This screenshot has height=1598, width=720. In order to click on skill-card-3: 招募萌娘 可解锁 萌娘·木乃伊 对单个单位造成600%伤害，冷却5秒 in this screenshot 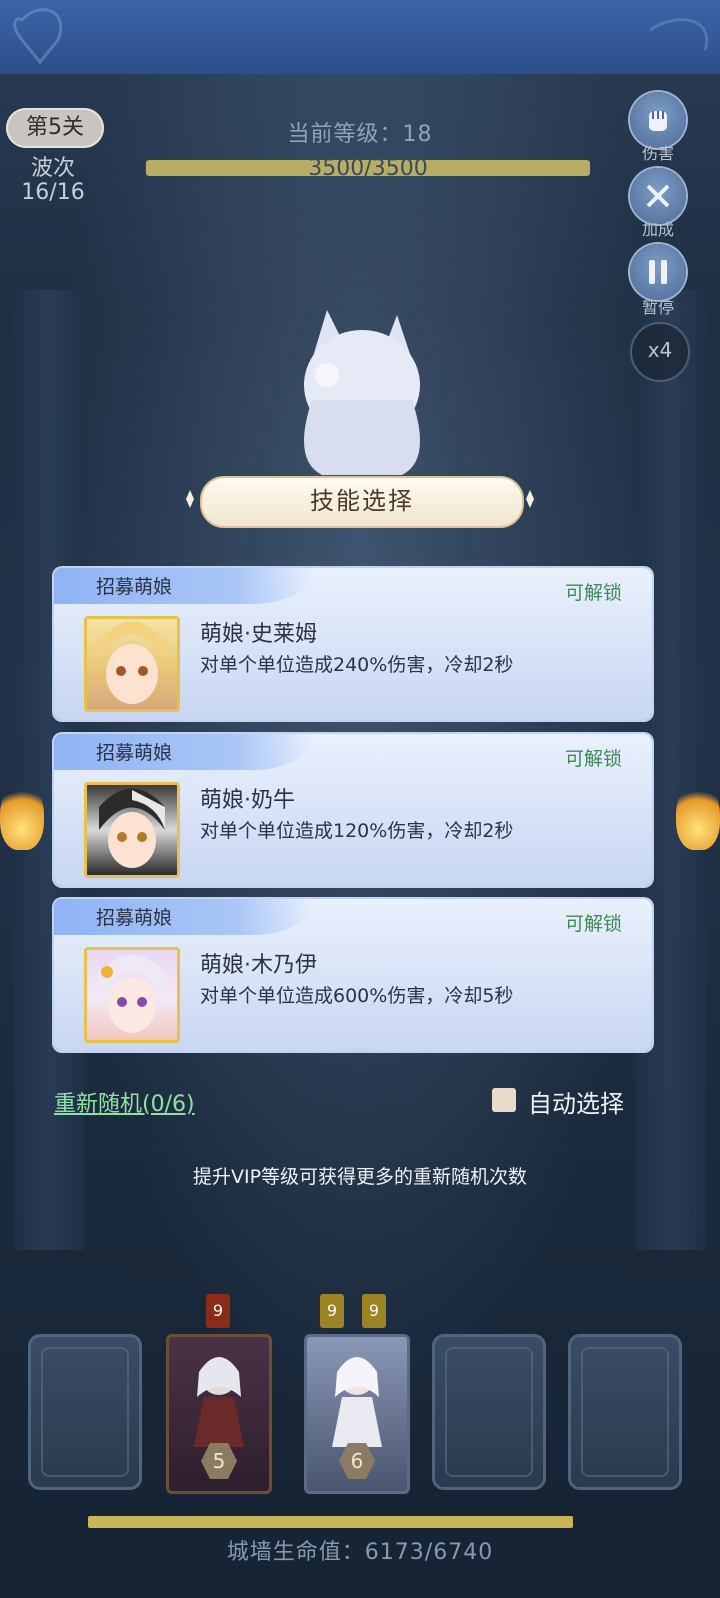, I will do `click(353, 975)`.